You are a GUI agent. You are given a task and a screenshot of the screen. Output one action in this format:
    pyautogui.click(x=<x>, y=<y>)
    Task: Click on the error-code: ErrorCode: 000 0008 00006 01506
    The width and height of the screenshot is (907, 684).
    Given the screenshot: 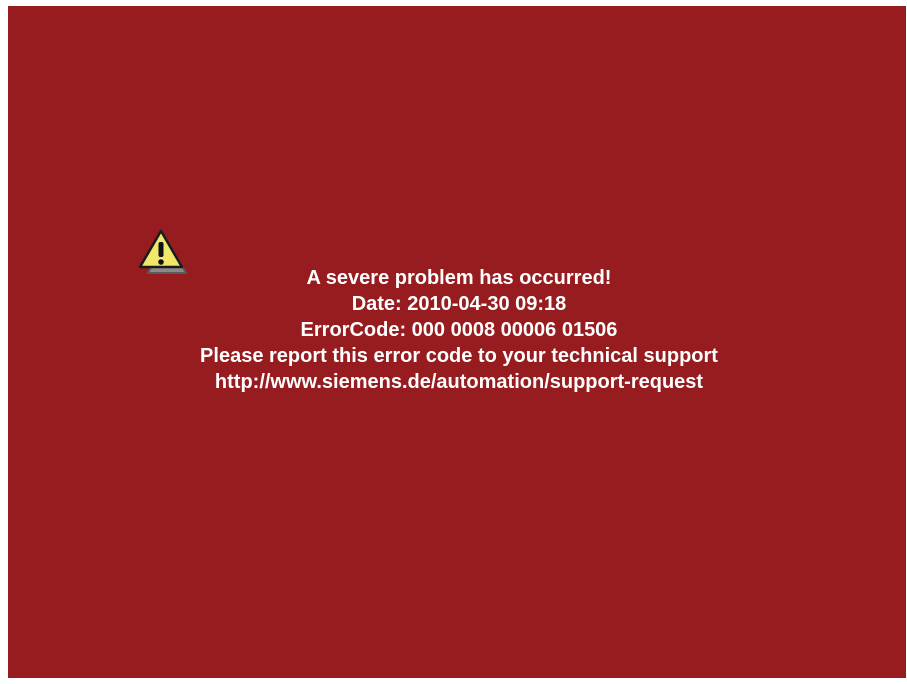 What is the action you would take?
    pyautogui.click(x=459, y=330)
    